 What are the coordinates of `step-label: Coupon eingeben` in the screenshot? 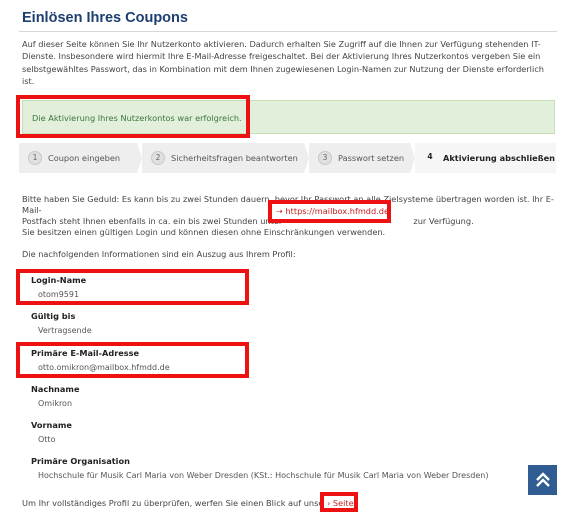 It's located at (84, 158).